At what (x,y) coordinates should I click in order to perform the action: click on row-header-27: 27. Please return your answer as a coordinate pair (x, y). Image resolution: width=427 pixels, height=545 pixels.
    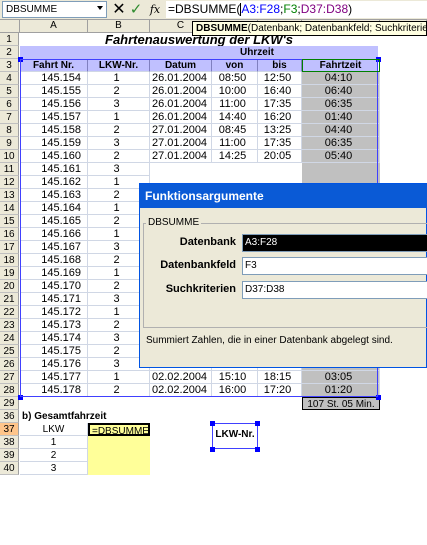
    Looking at the image, I should click on (9, 377).